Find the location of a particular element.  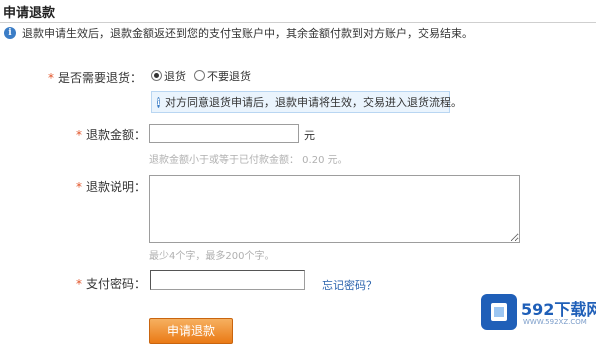

cube-logo-icon is located at coordinates (499, 312).